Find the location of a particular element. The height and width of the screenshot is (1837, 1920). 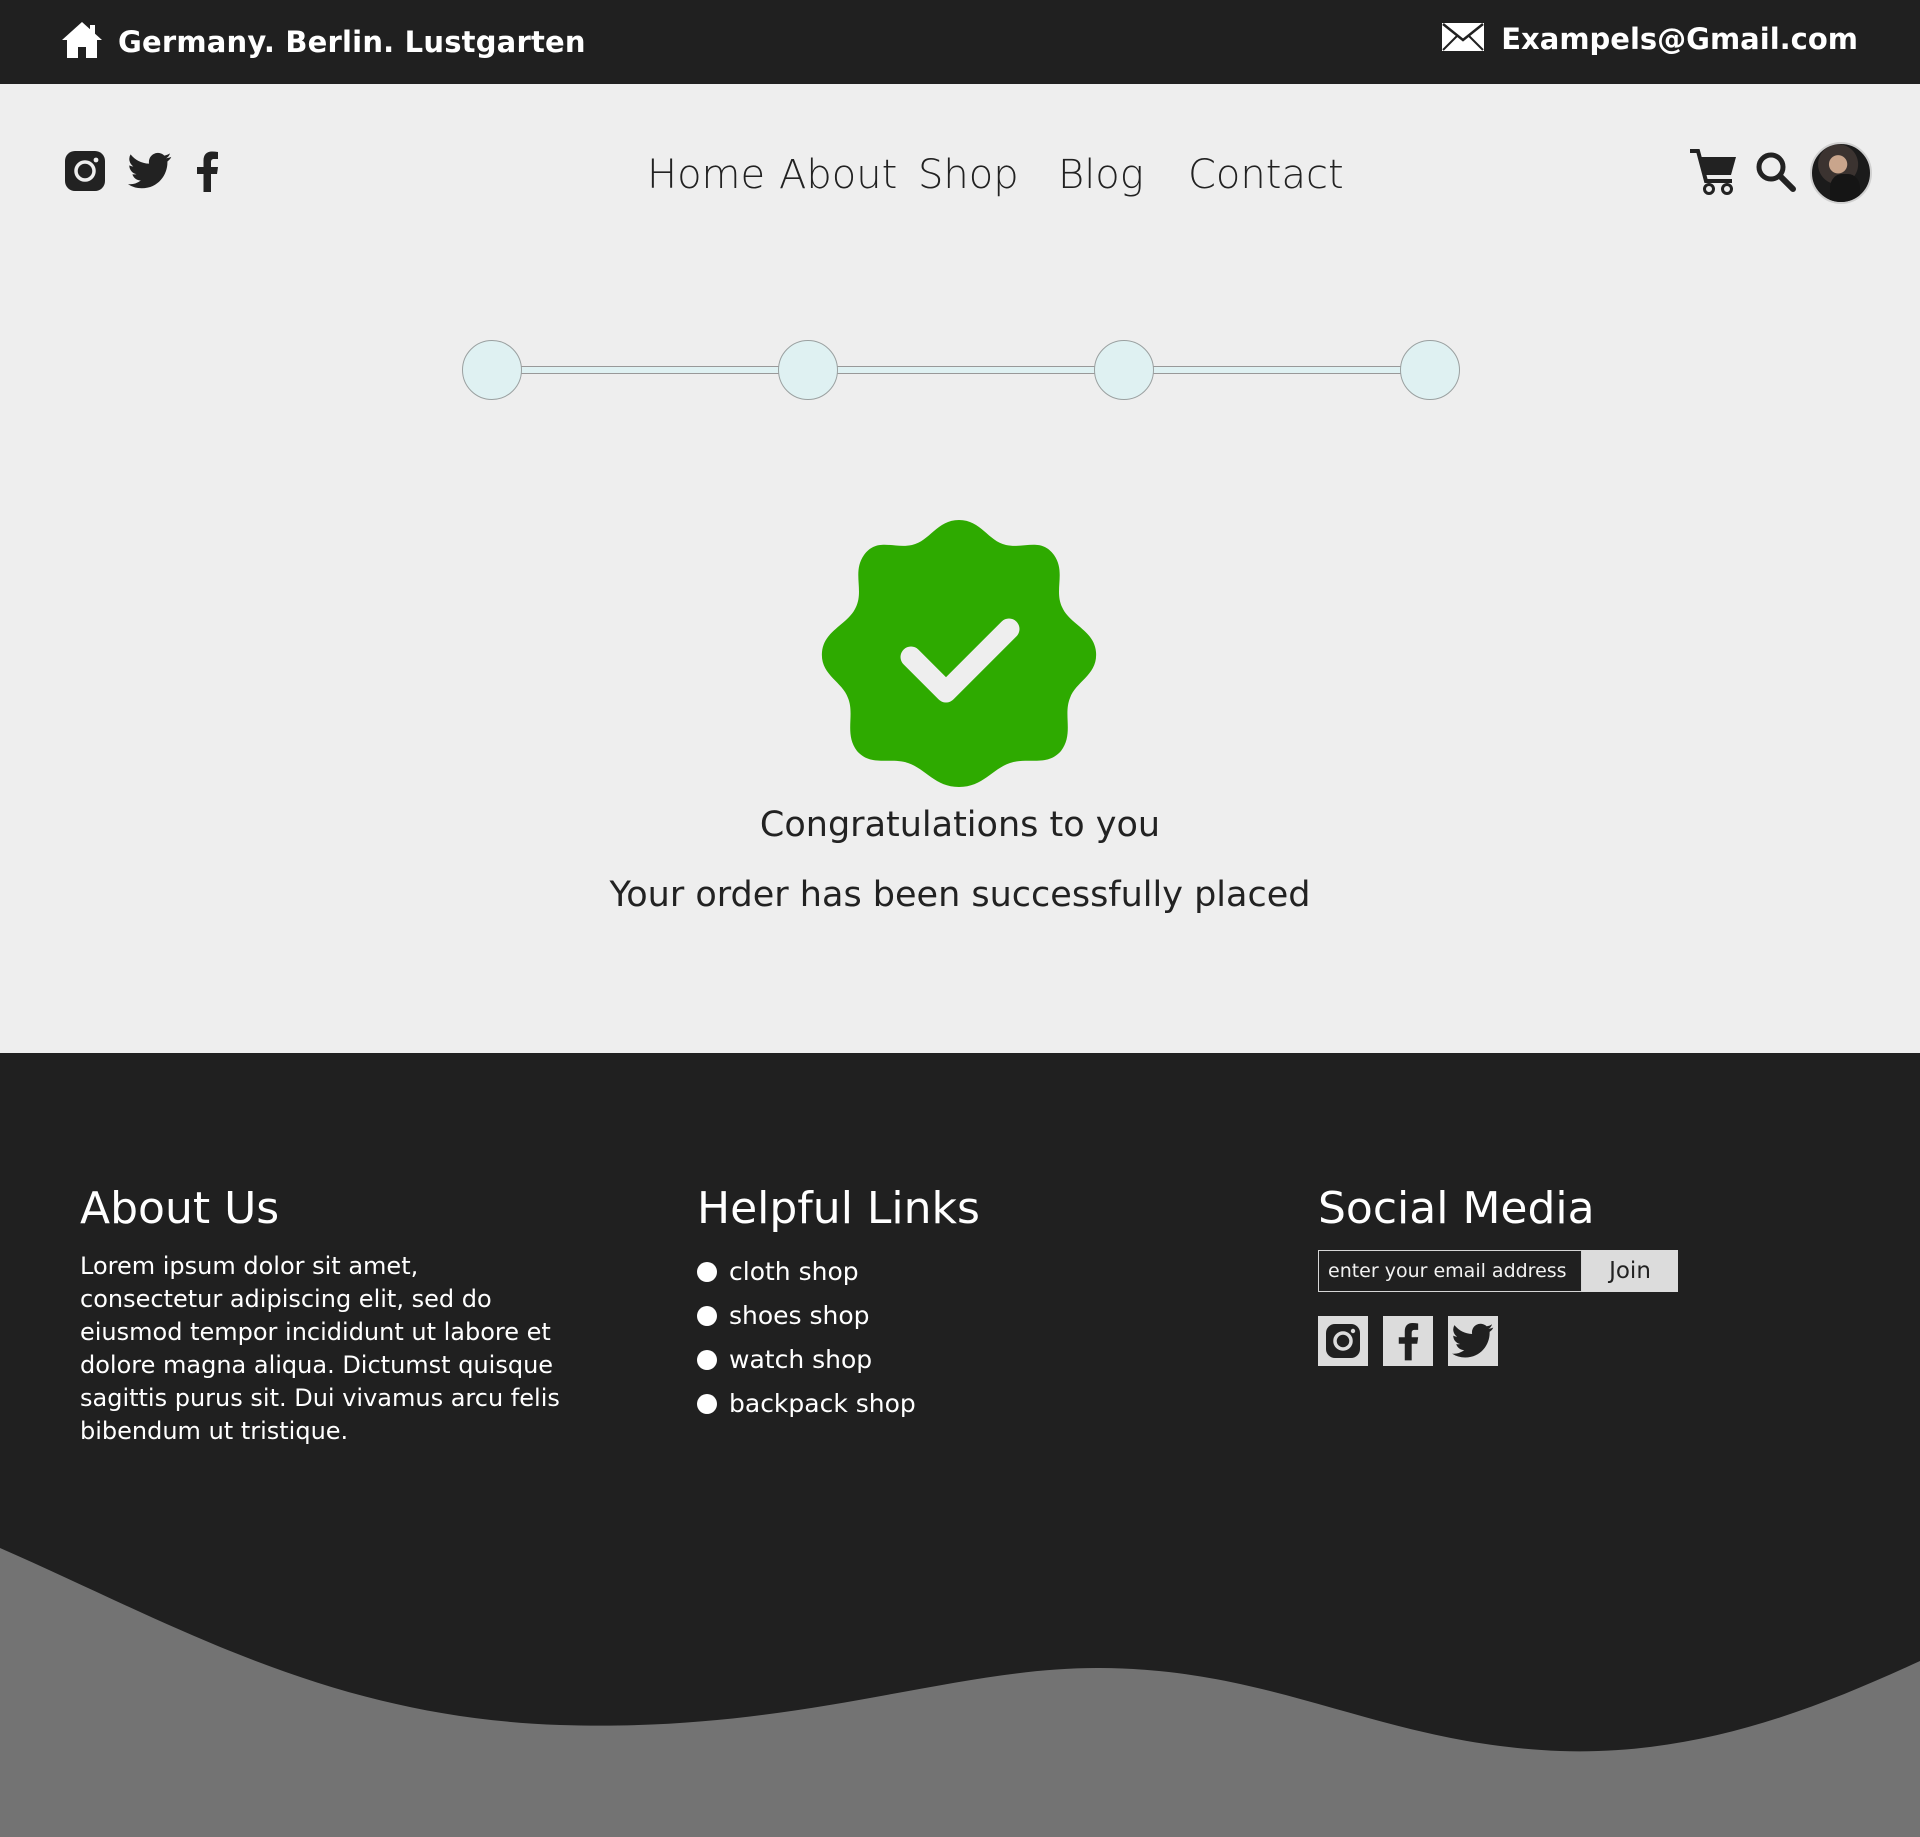

address-block: Germany. Berlin. Lustgarten is located at coordinates (323, 42).